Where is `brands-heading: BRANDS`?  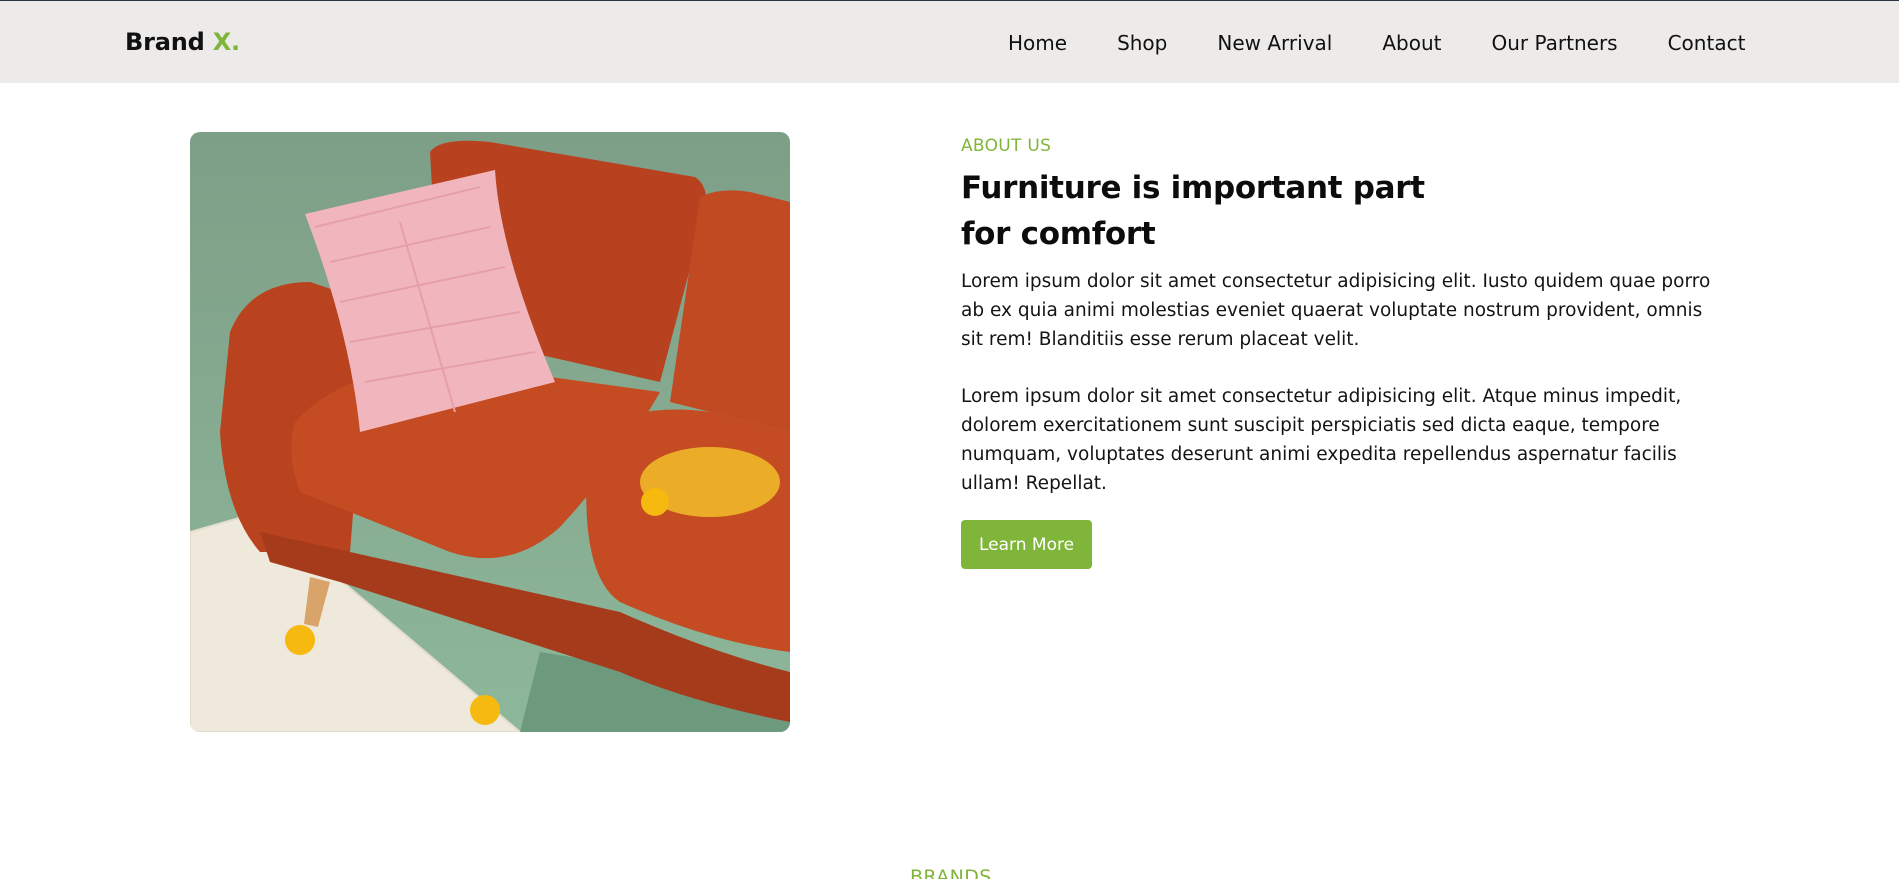
brands-heading: BRANDS is located at coordinates (951, 872).